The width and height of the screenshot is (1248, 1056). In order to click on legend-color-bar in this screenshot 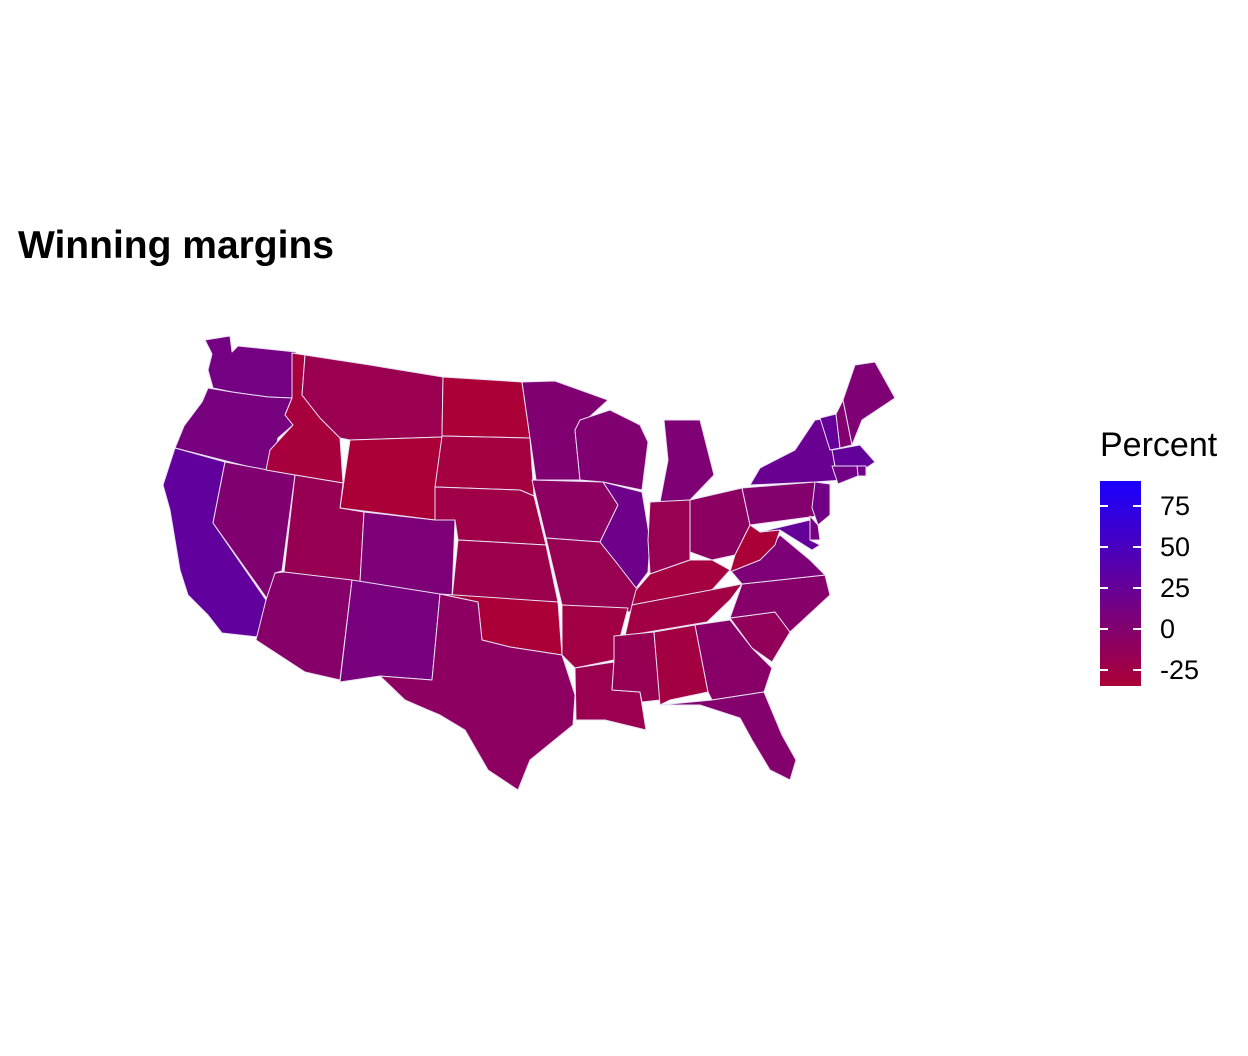, I will do `click(1120, 583)`.